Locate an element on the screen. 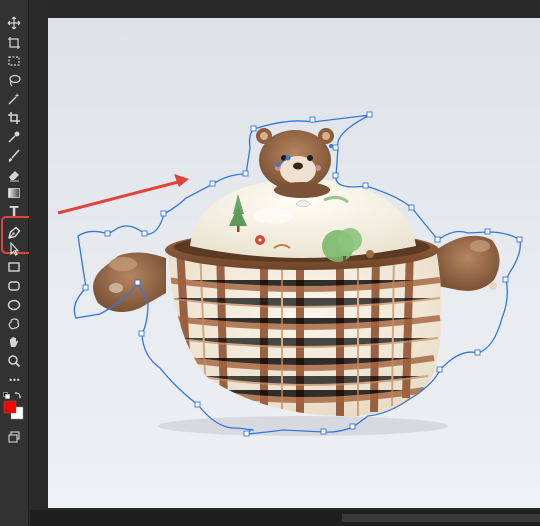 The width and height of the screenshot is (540, 526). zoom-tool is located at coordinates (14, 361).